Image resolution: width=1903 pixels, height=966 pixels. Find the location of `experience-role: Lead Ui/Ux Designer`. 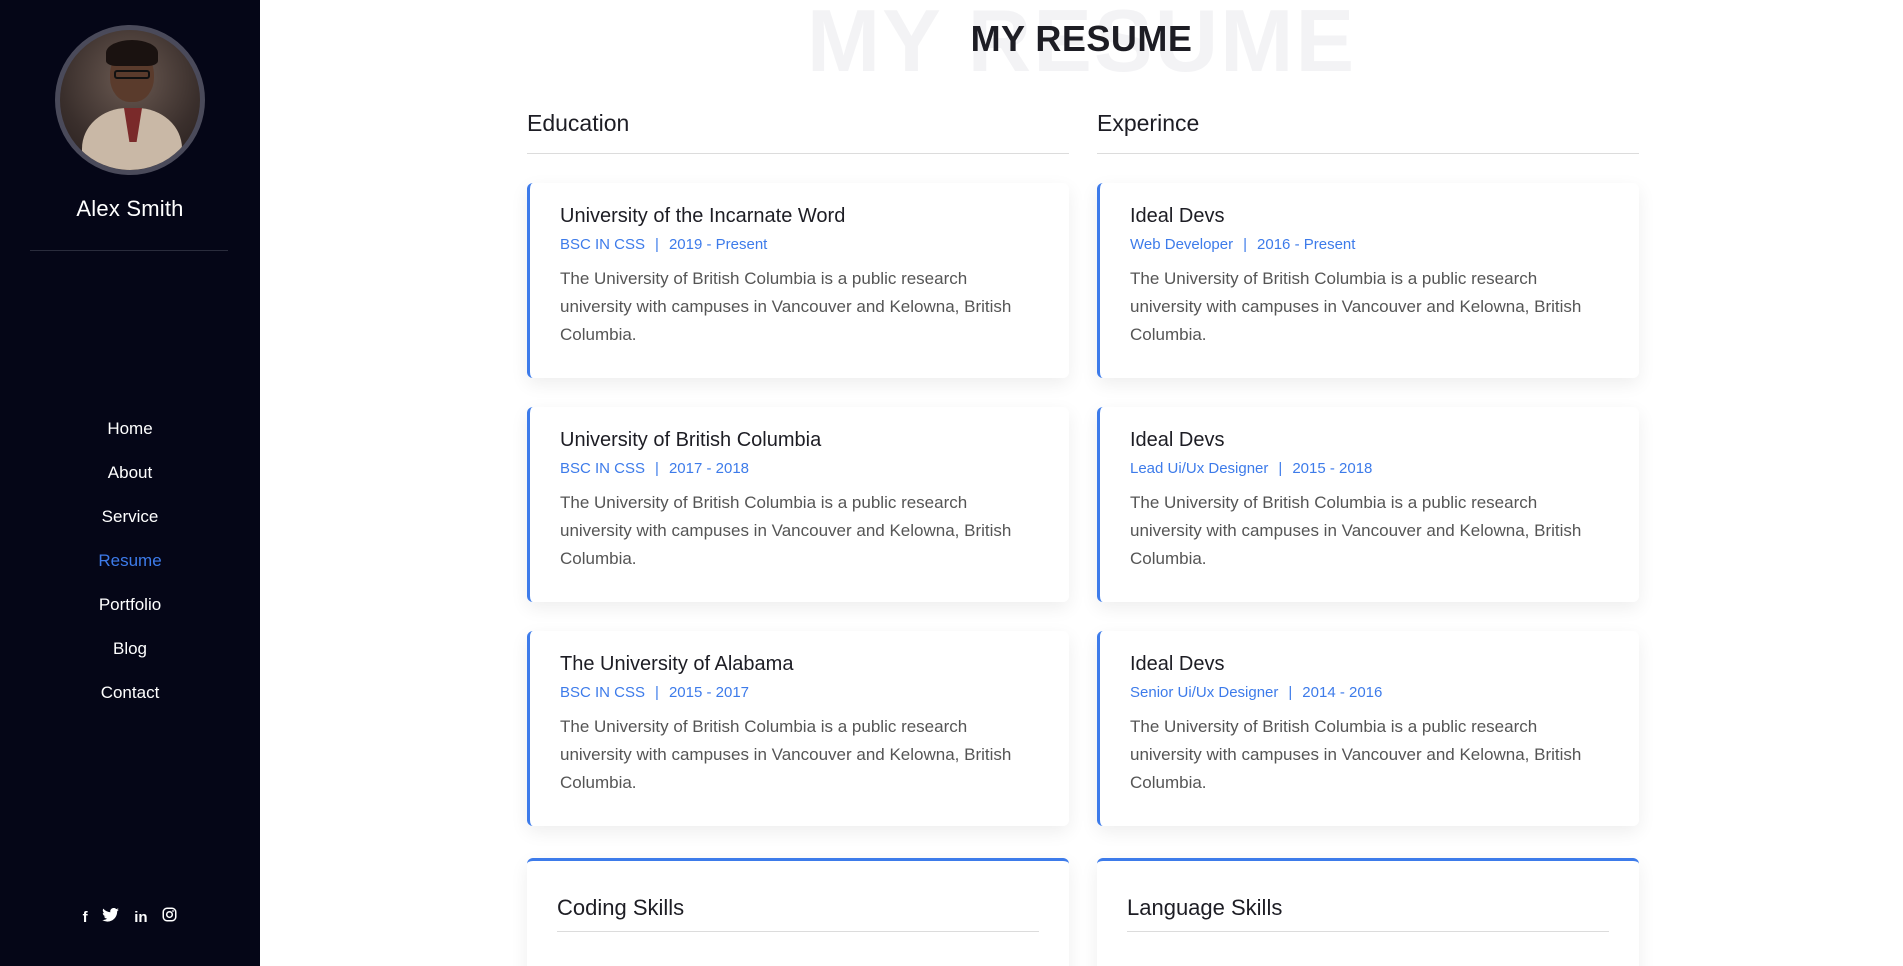

experience-role: Lead Ui/Ux Designer is located at coordinates (1199, 468).